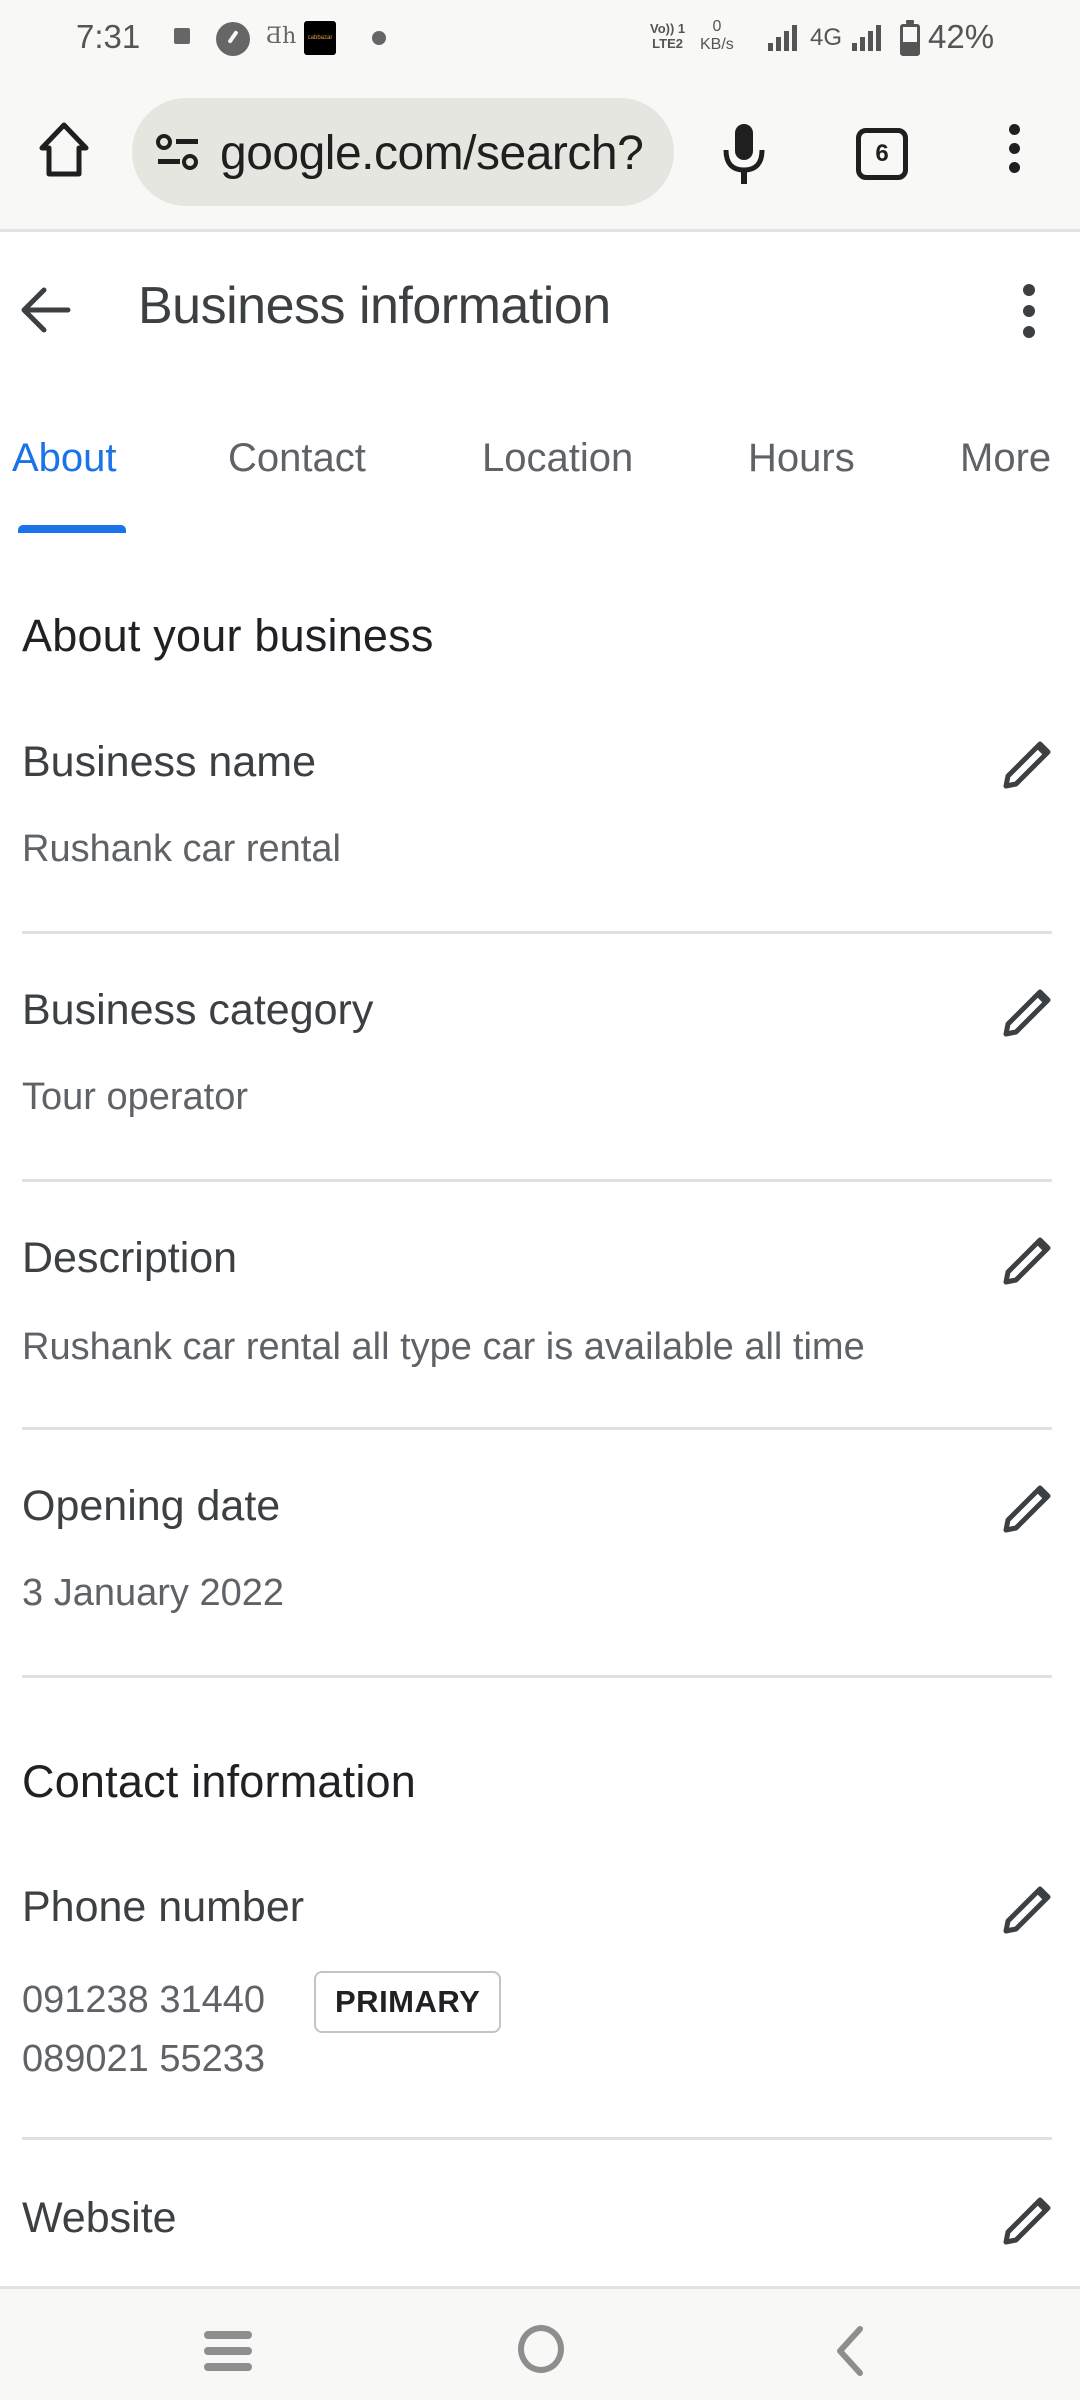  Describe the element at coordinates (219, 1781) in the screenshot. I see `contact-section-heading: Contact information` at that location.